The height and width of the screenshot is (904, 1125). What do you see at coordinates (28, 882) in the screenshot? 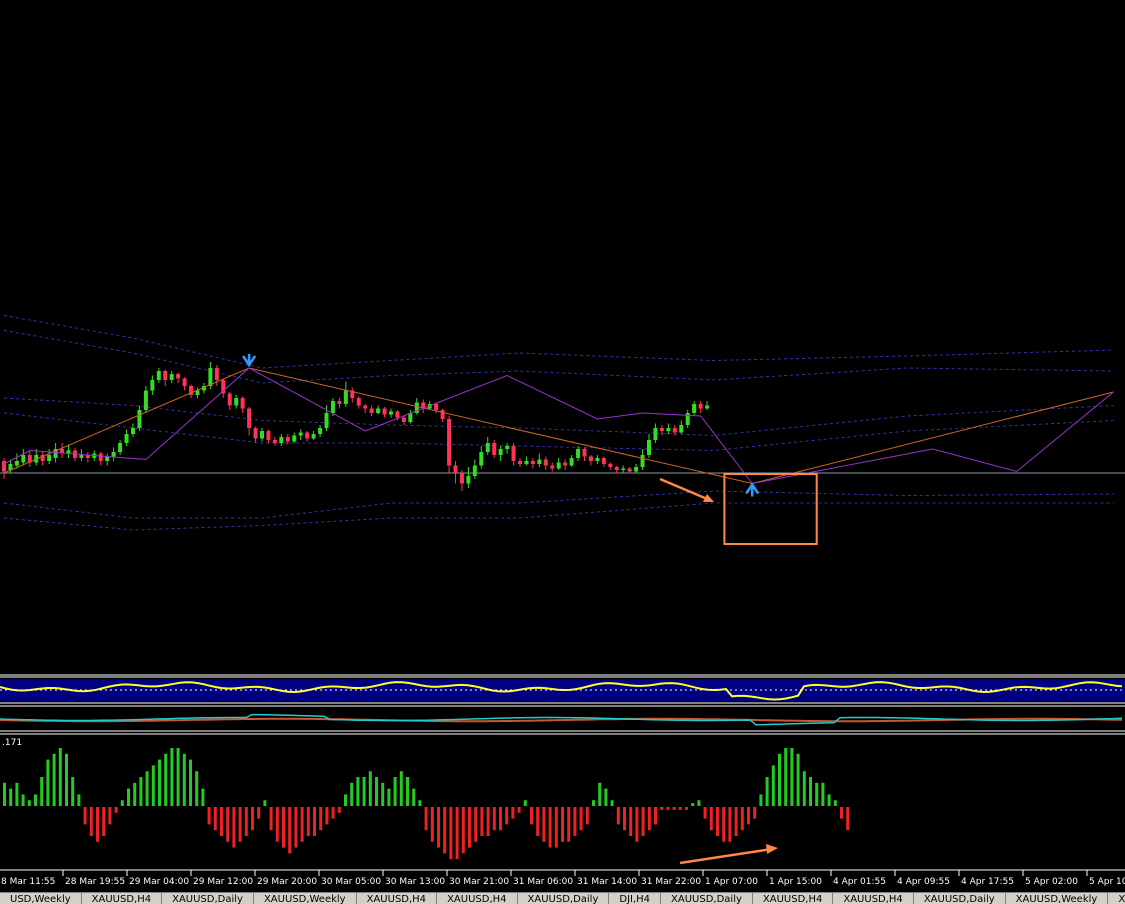
I see `x-tick-label: 8 Mar 11:55` at bounding box center [28, 882].